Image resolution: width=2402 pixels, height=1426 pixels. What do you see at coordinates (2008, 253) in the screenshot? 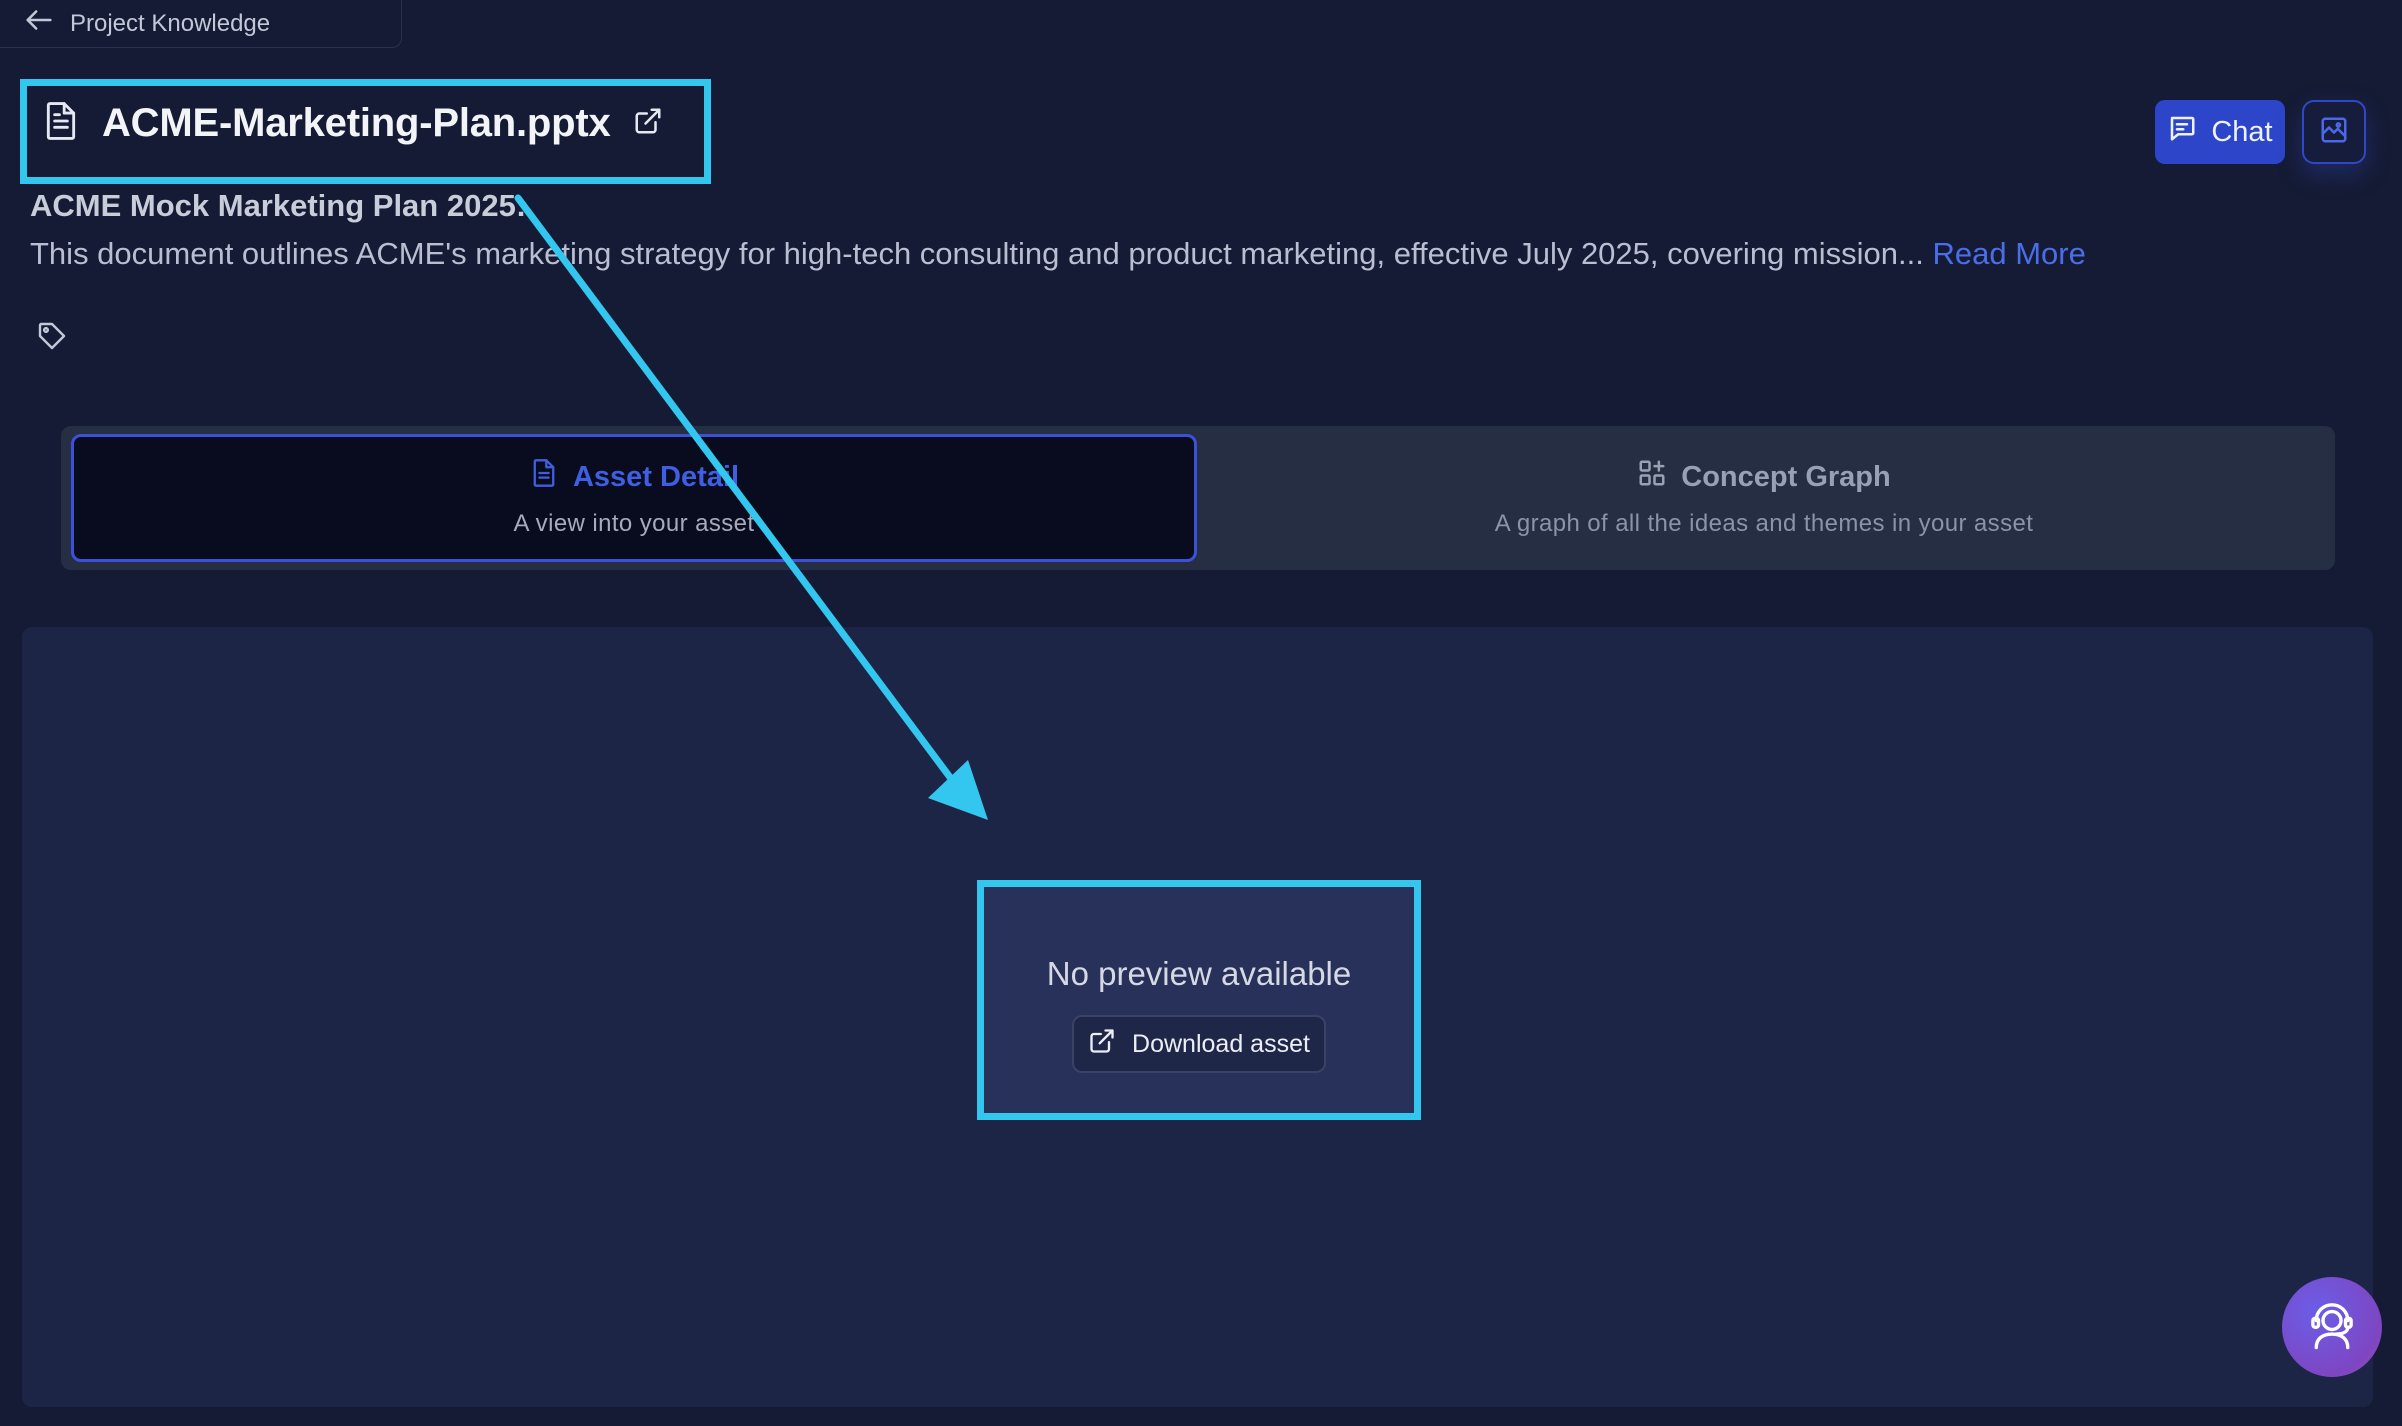
I see `read-more-link: Read More` at bounding box center [2008, 253].